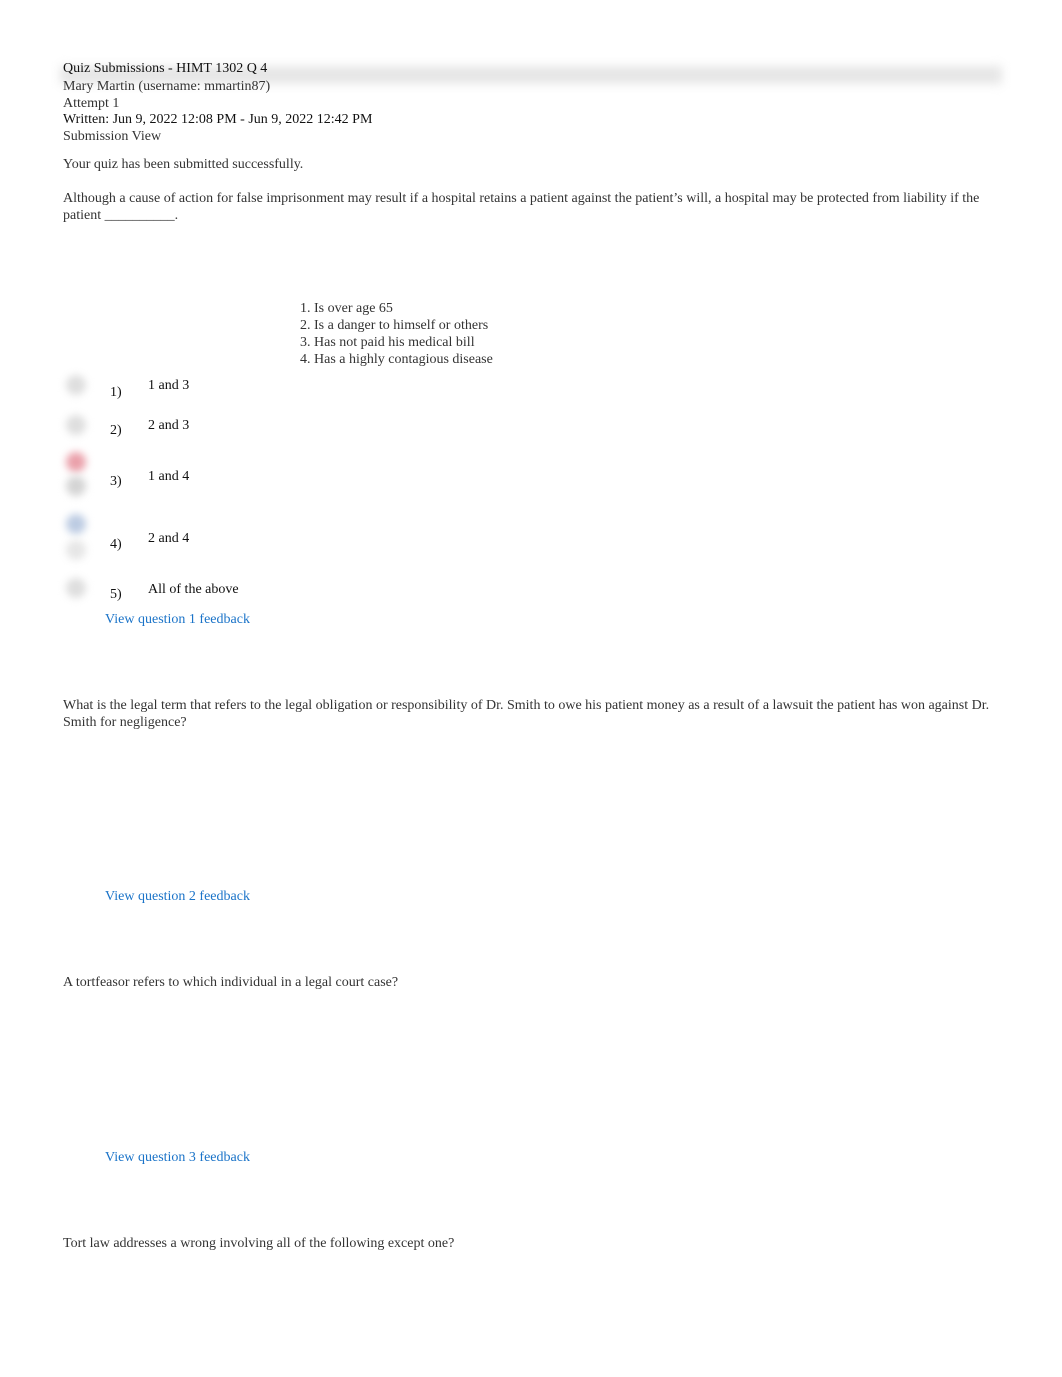 Image resolution: width=1062 pixels, height=1377 pixels. I want to click on option-label: 2 and 4, so click(169, 538).